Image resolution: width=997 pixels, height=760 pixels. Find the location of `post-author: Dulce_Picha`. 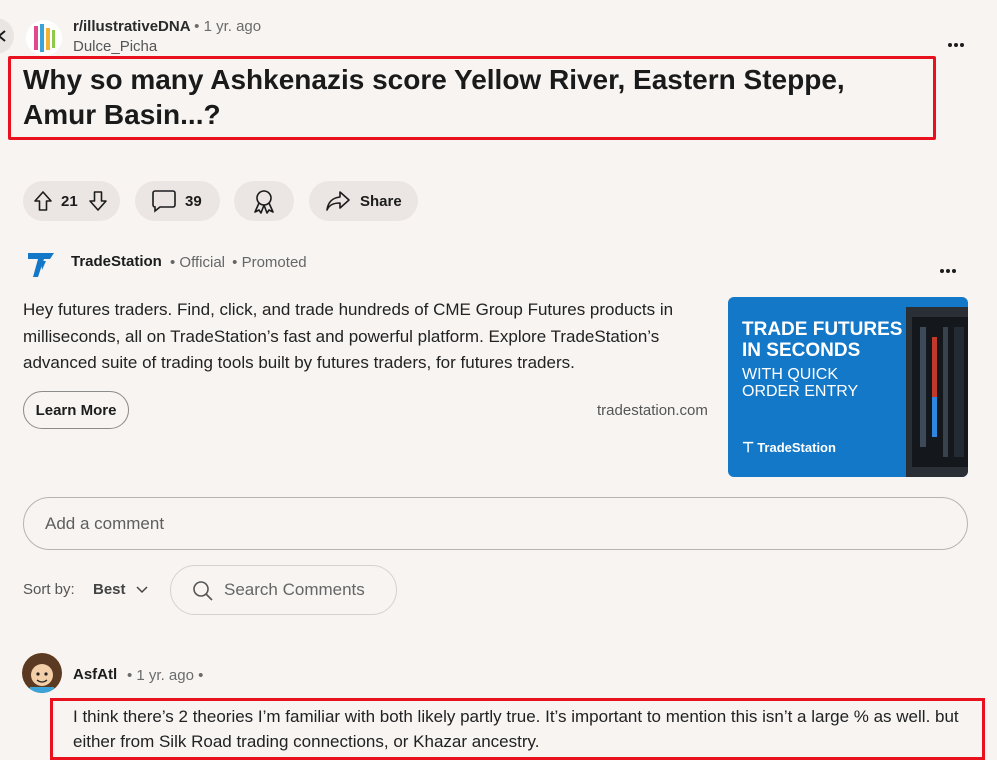

post-author: Dulce_Picha is located at coordinates (115, 46).